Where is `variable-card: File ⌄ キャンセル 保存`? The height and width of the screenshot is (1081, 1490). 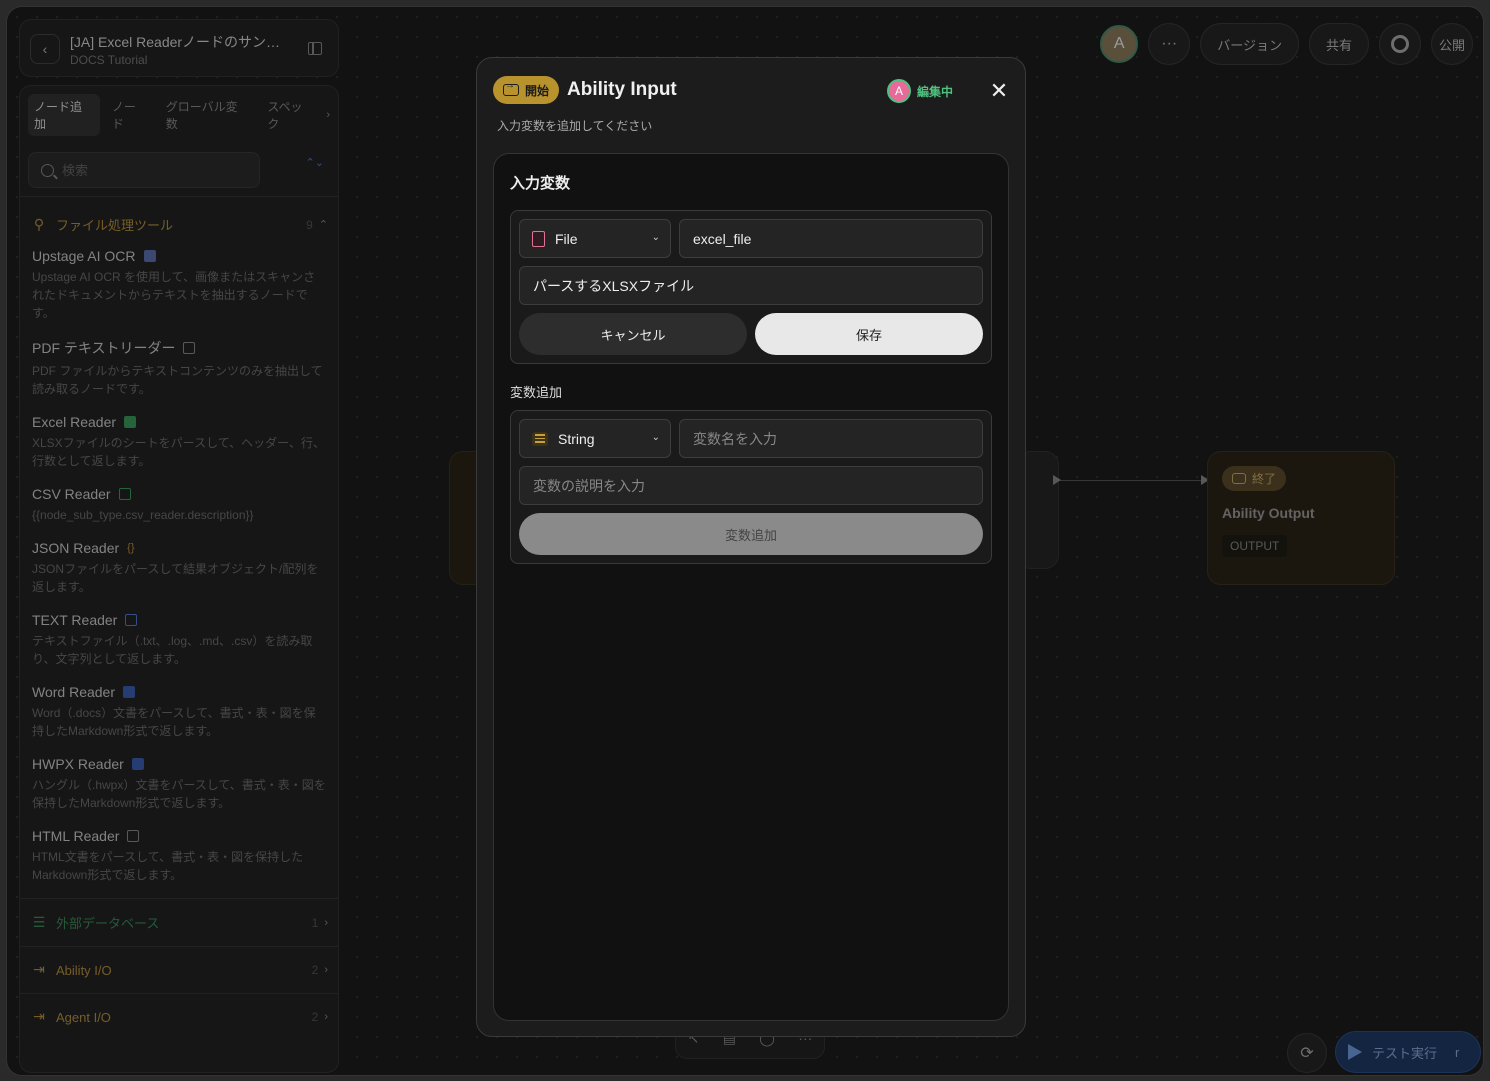 variable-card: File ⌄ キャンセル 保存 is located at coordinates (751, 287).